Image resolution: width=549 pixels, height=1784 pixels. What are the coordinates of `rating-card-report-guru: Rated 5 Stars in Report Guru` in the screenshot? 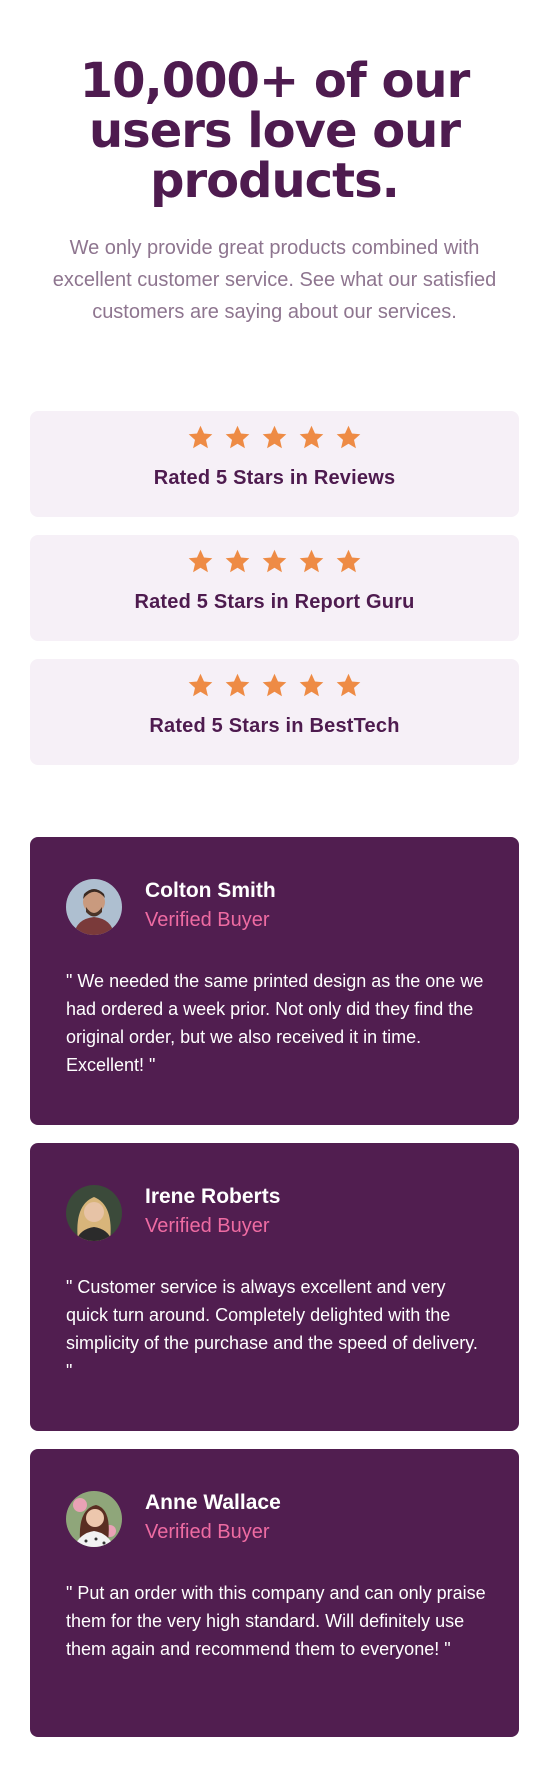 It's located at (274, 588).